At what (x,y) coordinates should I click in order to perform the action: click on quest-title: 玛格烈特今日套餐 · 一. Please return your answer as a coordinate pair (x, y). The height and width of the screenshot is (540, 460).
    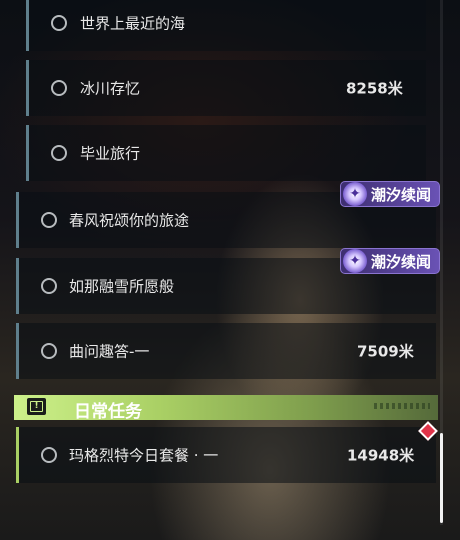
    Looking at the image, I should click on (144, 455).